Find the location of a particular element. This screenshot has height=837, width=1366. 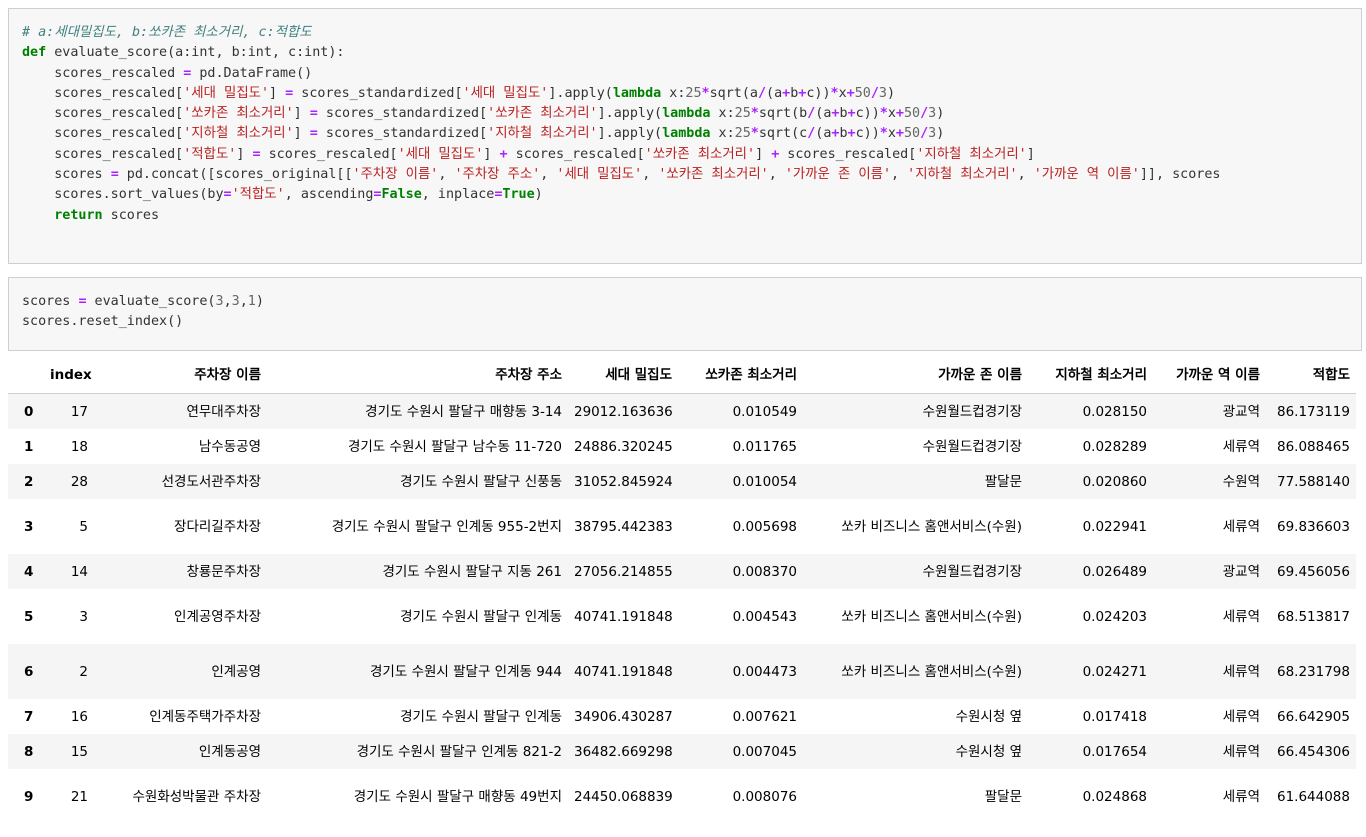

table-cell: 66.454306 is located at coordinates (1313, 751).